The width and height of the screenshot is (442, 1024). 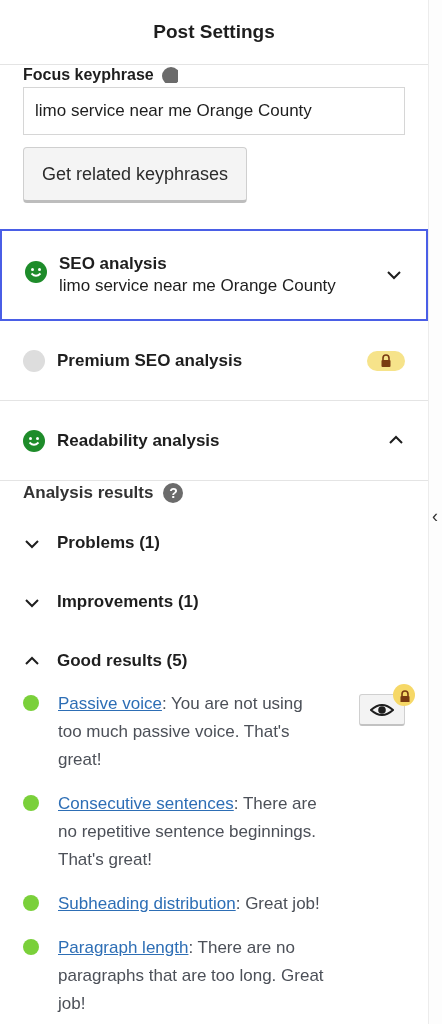 I want to click on eye-icon, so click(x=382, y=709).